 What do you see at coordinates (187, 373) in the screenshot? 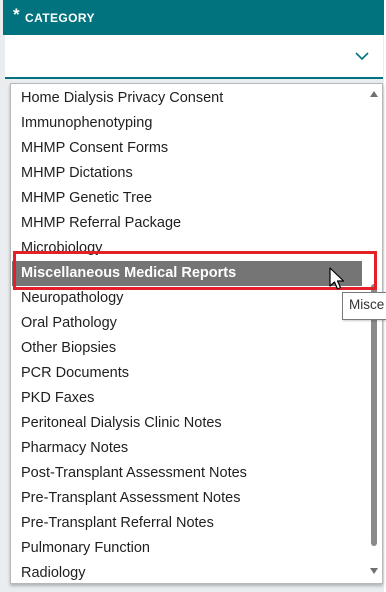
I see `dropdown-option: PCR Documents` at bounding box center [187, 373].